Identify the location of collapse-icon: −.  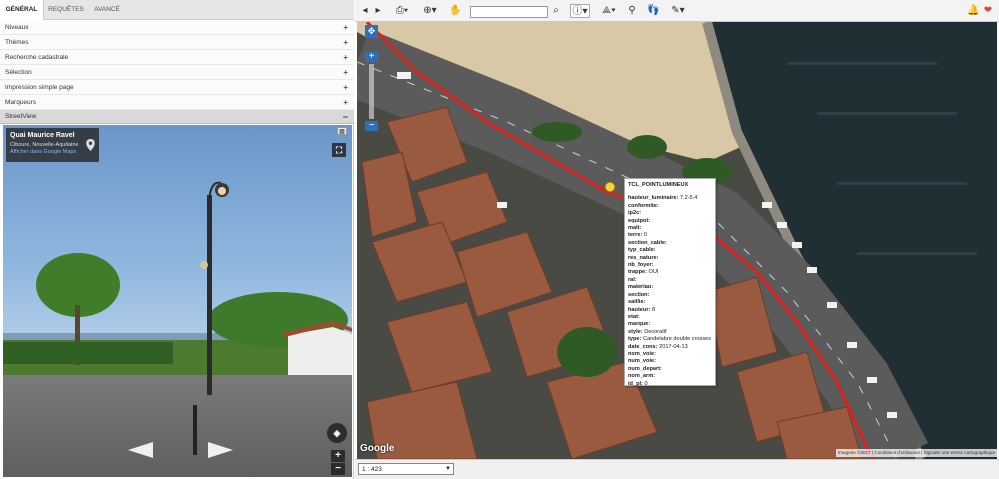
(345, 117).